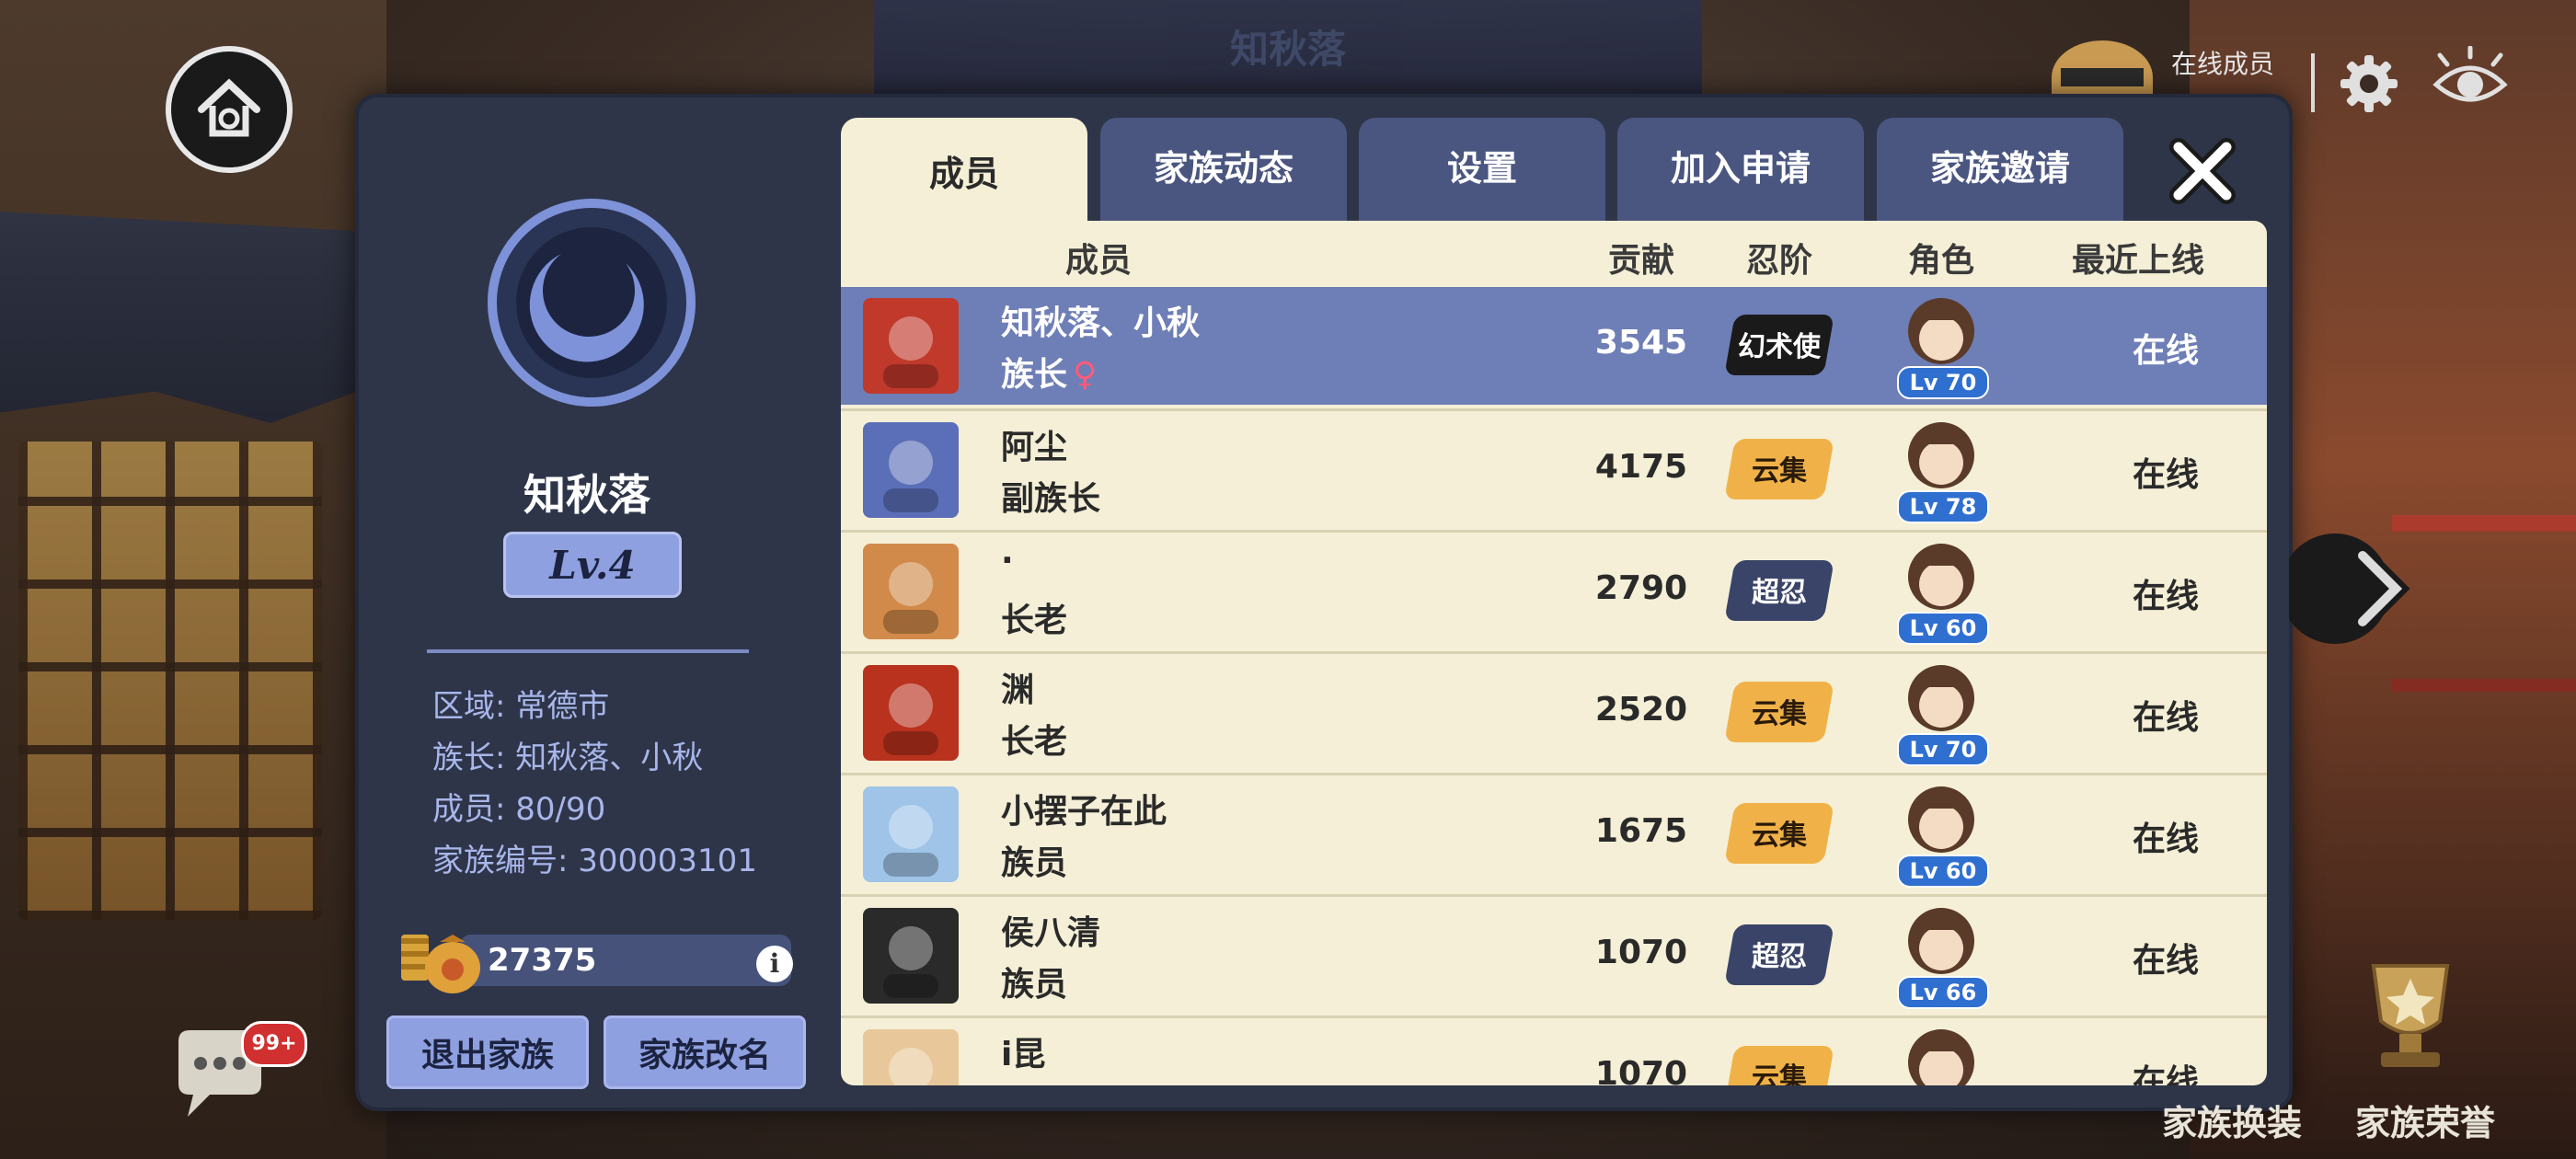  What do you see at coordinates (170, 681) in the screenshot?
I see `background-window` at bounding box center [170, 681].